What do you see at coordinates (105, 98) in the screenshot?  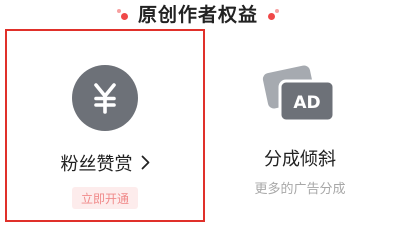 I see `yen-coin-icon` at bounding box center [105, 98].